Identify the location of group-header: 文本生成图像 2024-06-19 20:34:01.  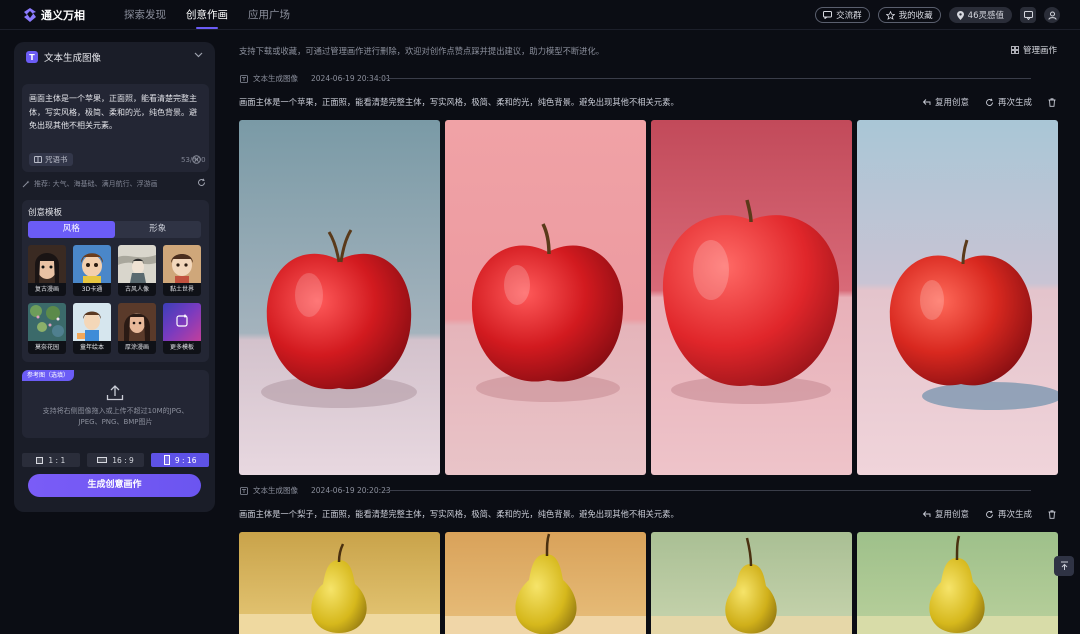
(315, 78).